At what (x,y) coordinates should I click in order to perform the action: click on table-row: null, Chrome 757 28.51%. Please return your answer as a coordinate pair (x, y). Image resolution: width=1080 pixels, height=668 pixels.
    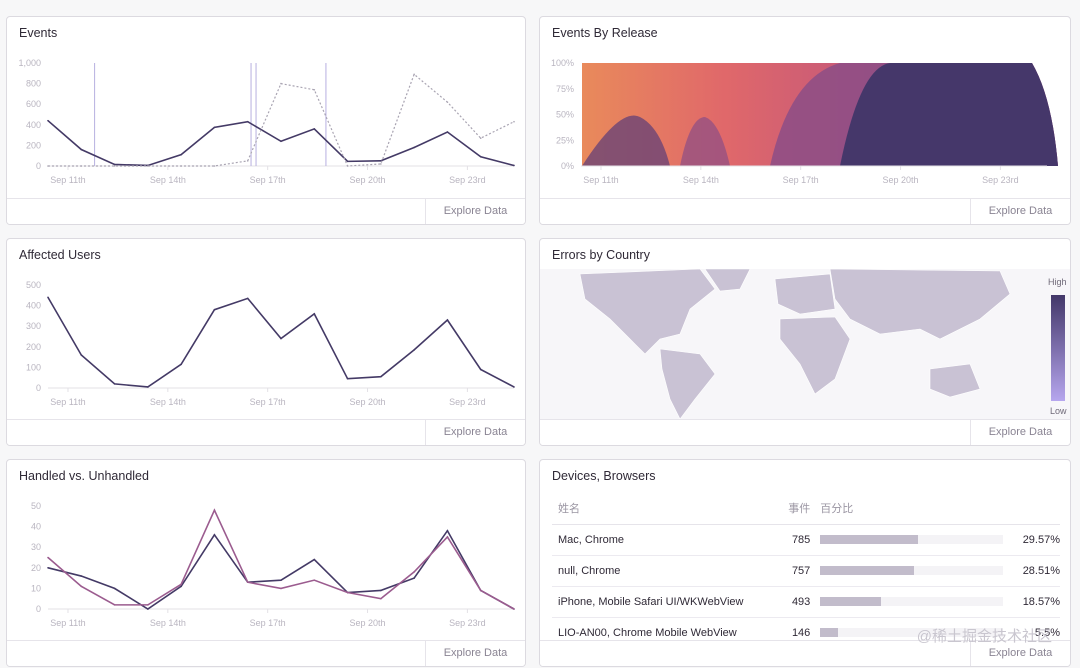
    Looking at the image, I should click on (806, 571).